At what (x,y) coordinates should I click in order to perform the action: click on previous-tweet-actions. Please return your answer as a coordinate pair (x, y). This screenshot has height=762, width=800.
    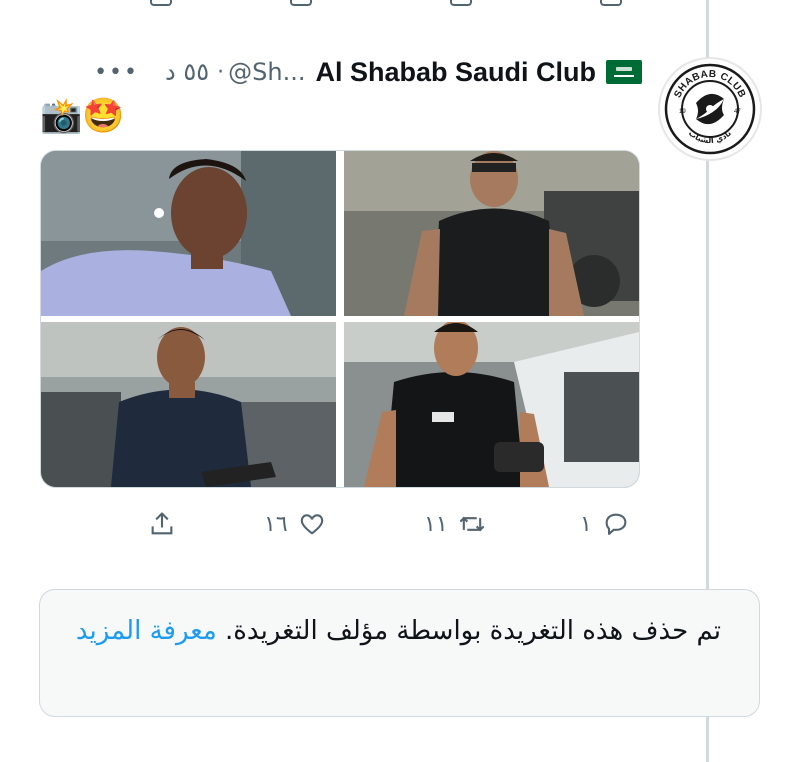
    Looking at the image, I should click on (381, 3).